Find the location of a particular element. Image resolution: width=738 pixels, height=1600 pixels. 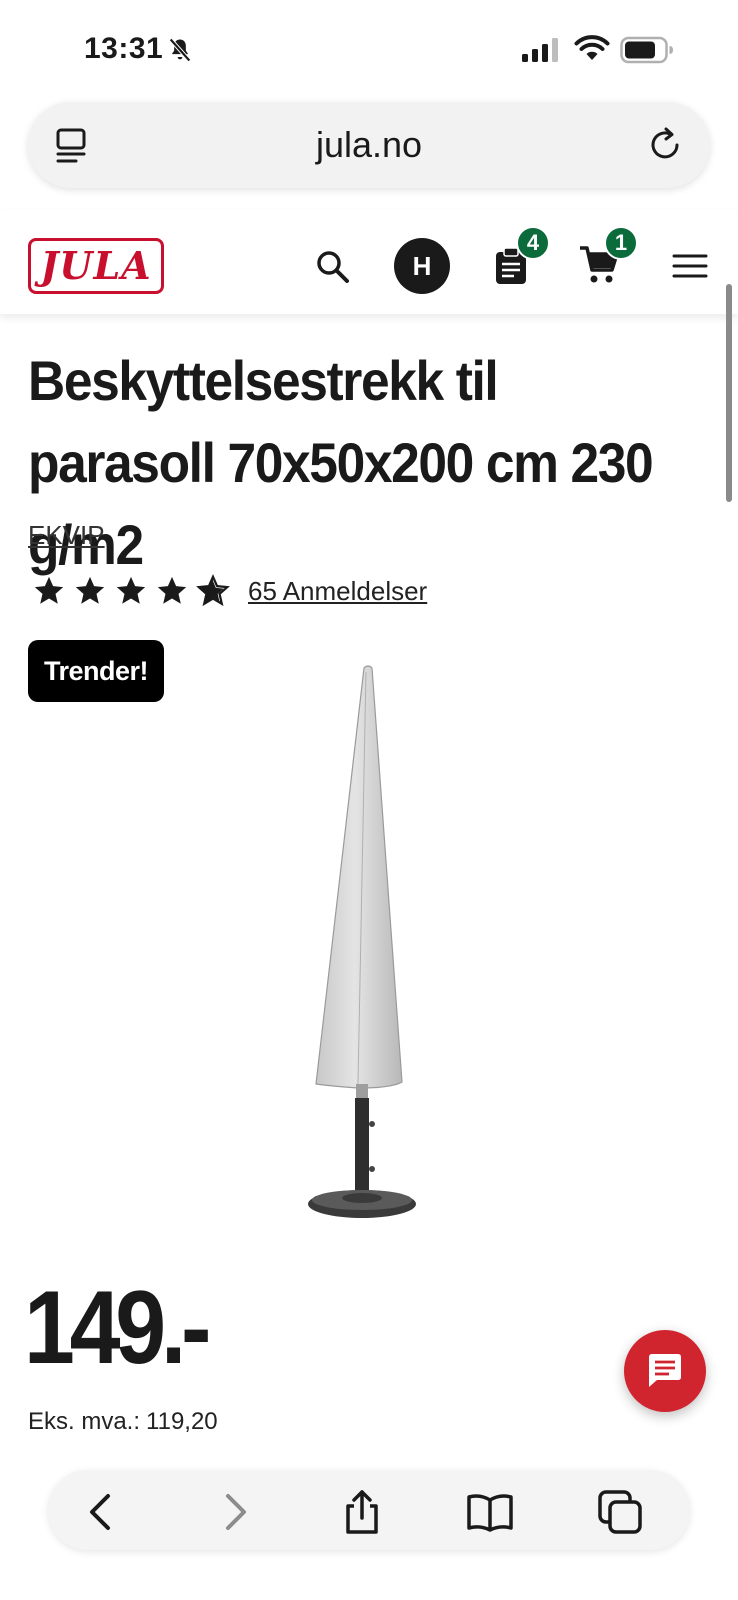

page-menu-icon is located at coordinates (72, 146).